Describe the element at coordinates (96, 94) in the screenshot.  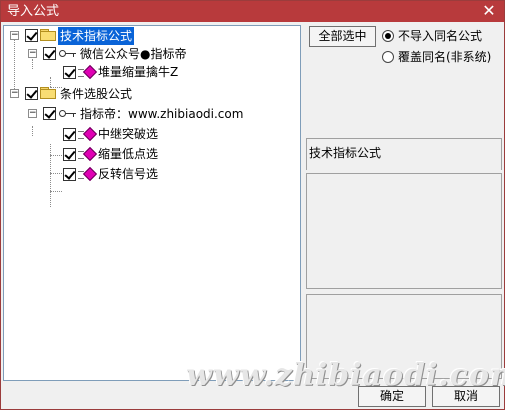
I see `tree-root-label: 条件选股公式` at that location.